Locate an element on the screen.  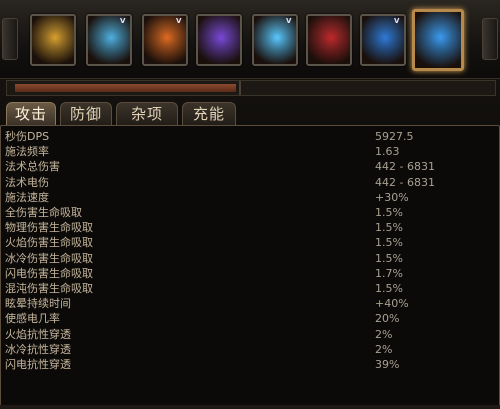
storm-arc-skill-icon is located at coordinates (438, 40).